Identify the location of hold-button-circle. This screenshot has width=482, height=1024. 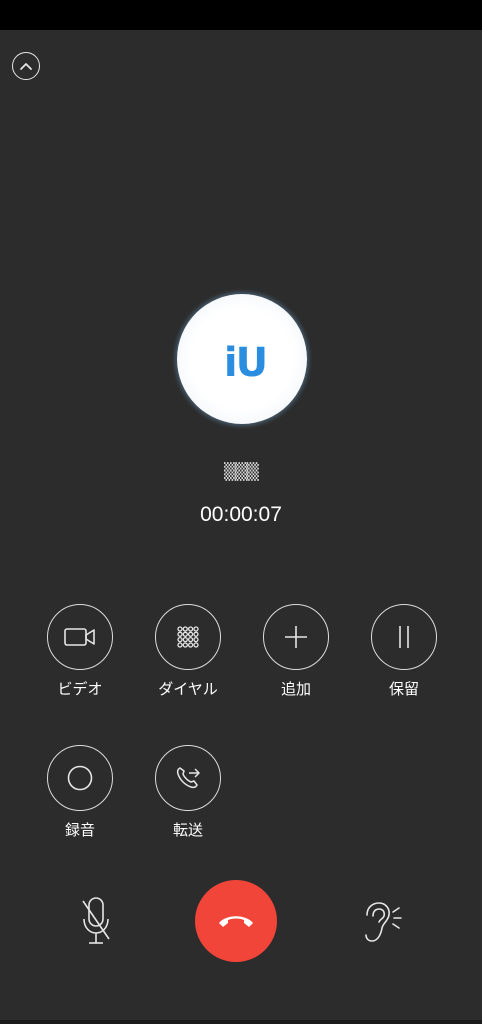
(404, 637).